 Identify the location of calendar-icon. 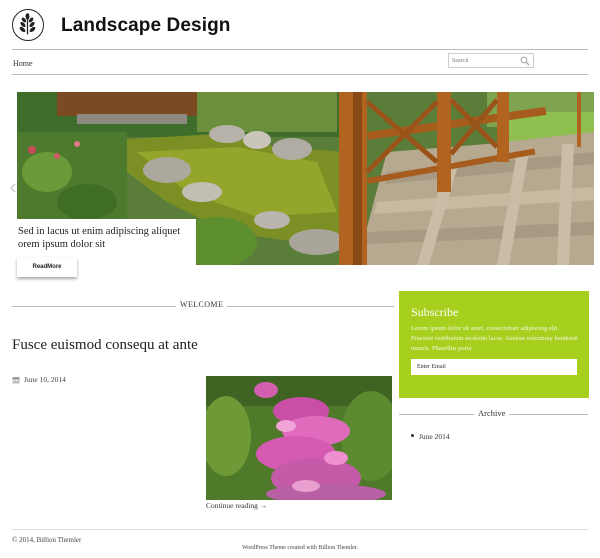
(16, 380).